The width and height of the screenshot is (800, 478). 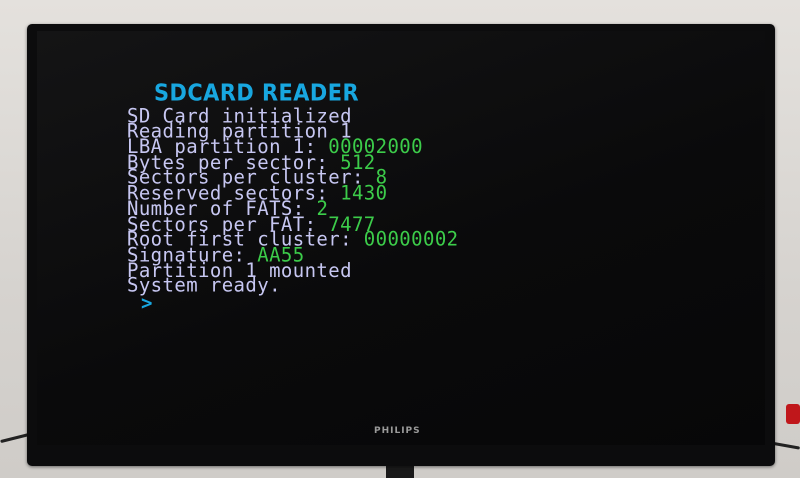 What do you see at coordinates (397, 431) in the screenshot?
I see `monitor-brand-logo: PHILIPS` at bounding box center [397, 431].